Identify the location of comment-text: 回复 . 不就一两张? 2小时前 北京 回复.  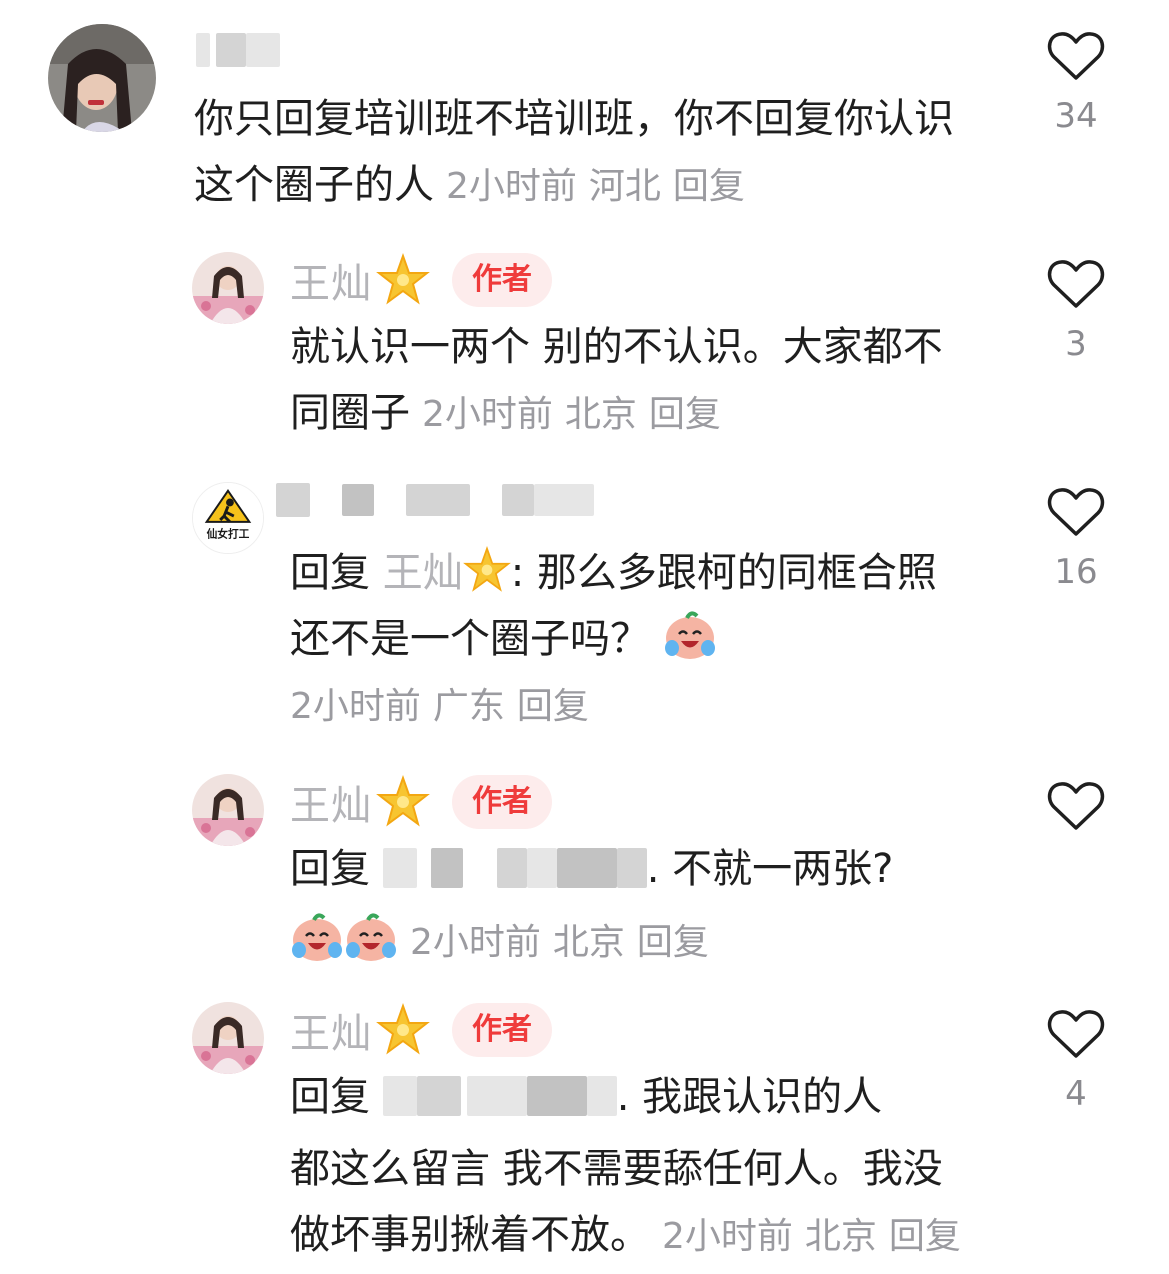
(591, 906).